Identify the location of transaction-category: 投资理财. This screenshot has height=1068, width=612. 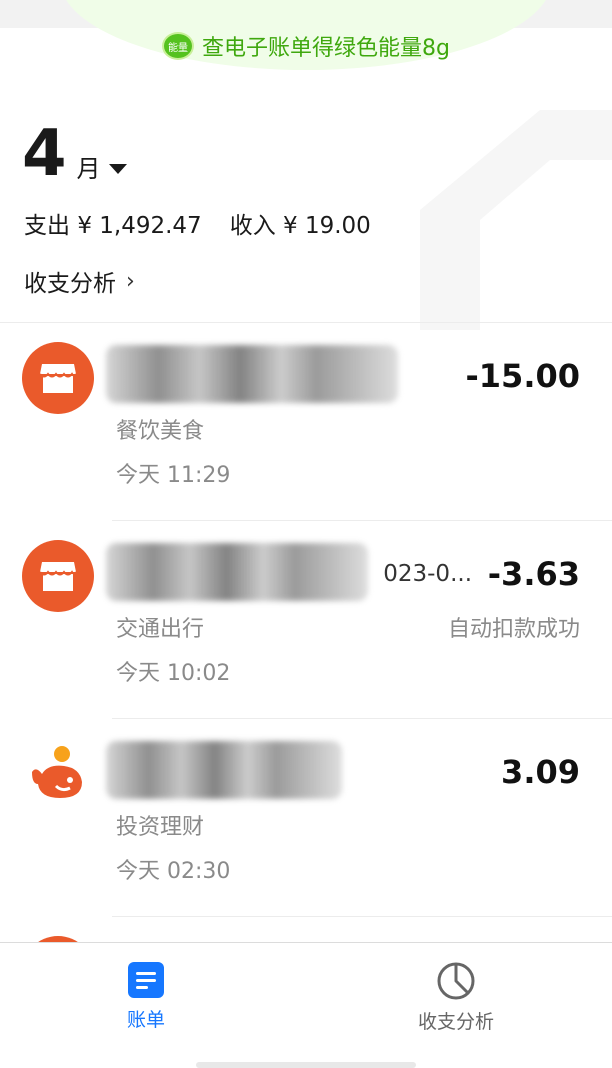
(160, 827).